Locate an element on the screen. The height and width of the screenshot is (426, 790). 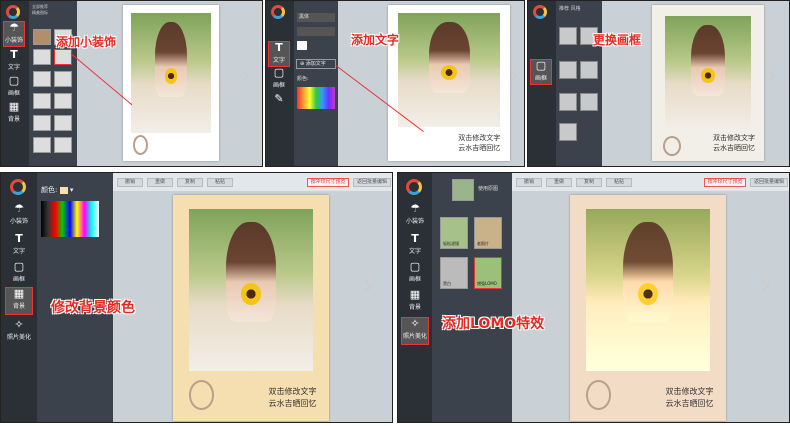
tool-background: ✎ is located at coordinates (279, 106).